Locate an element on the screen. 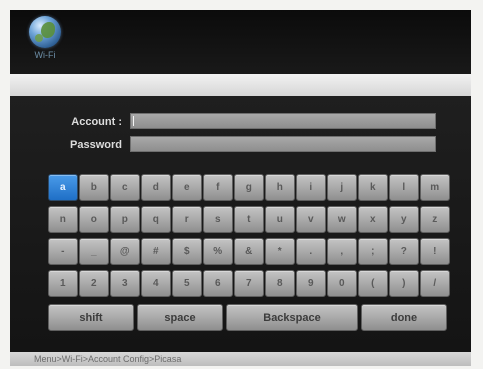  key-2-4: $ is located at coordinates (187, 251).